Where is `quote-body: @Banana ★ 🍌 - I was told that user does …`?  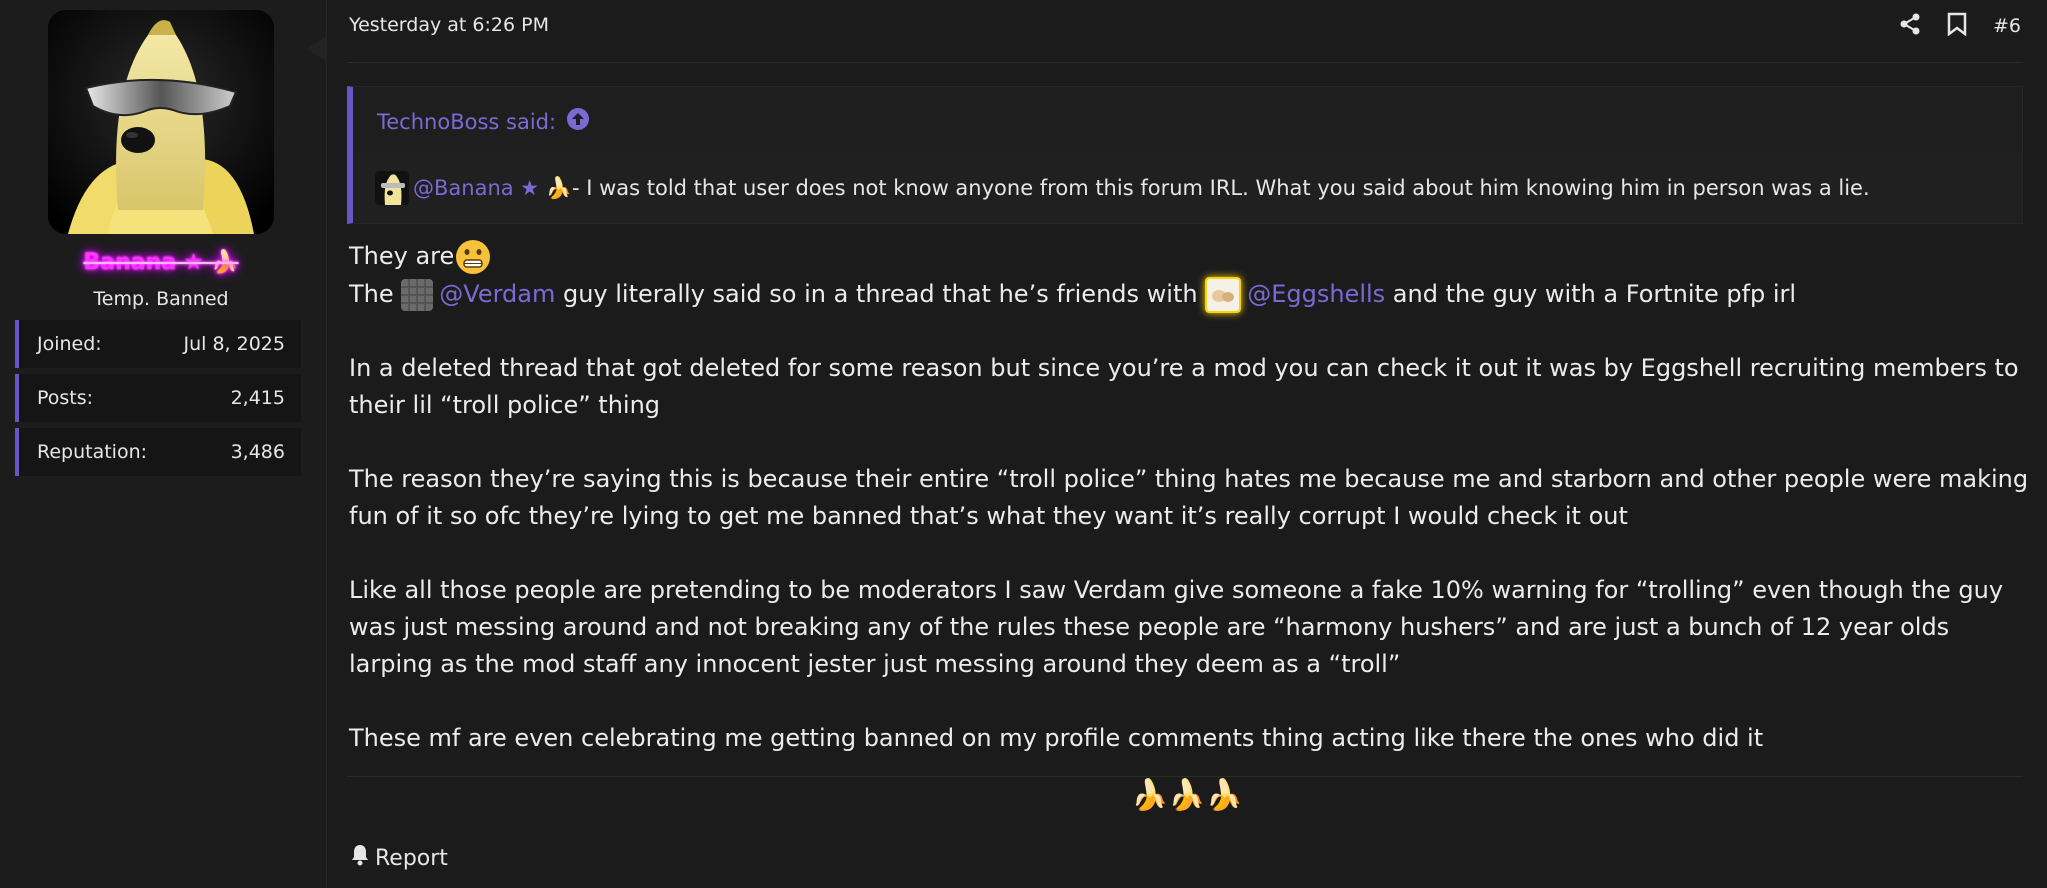
quote-body: @Banana ★ 🍌 - I was told that user does … is located at coordinates (1187, 188).